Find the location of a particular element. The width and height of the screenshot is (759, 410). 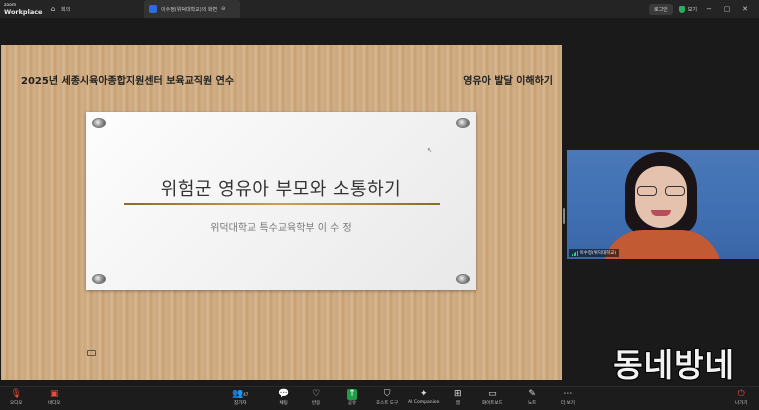

participants-count: 47 is located at coordinates (246, 394).